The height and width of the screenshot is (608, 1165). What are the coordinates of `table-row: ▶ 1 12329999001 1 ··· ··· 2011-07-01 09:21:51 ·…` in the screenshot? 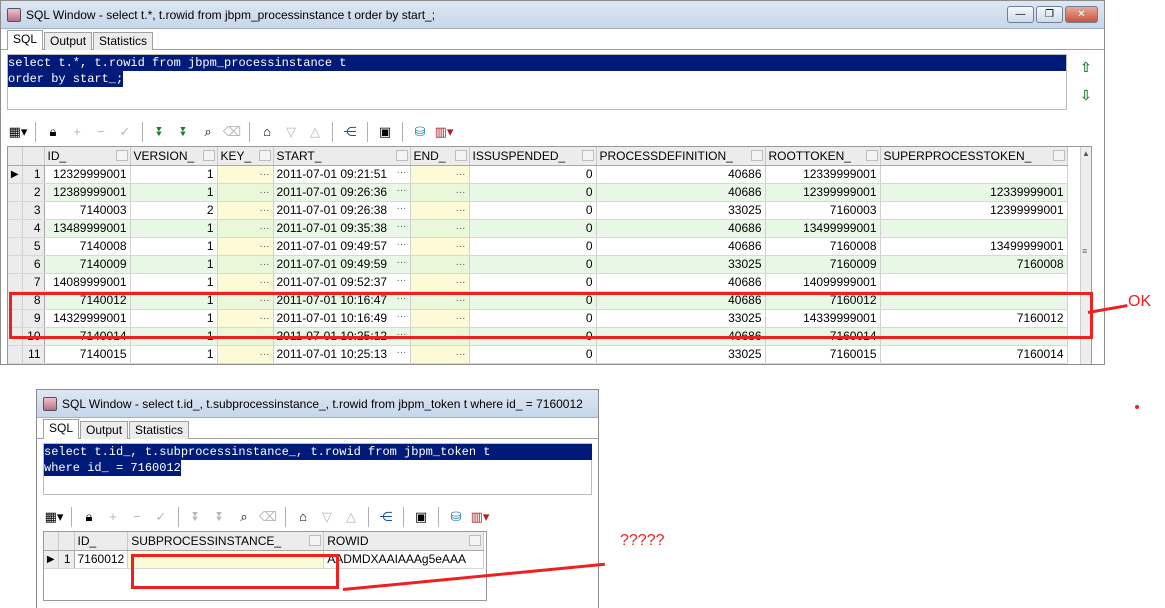 It's located at (538, 174).